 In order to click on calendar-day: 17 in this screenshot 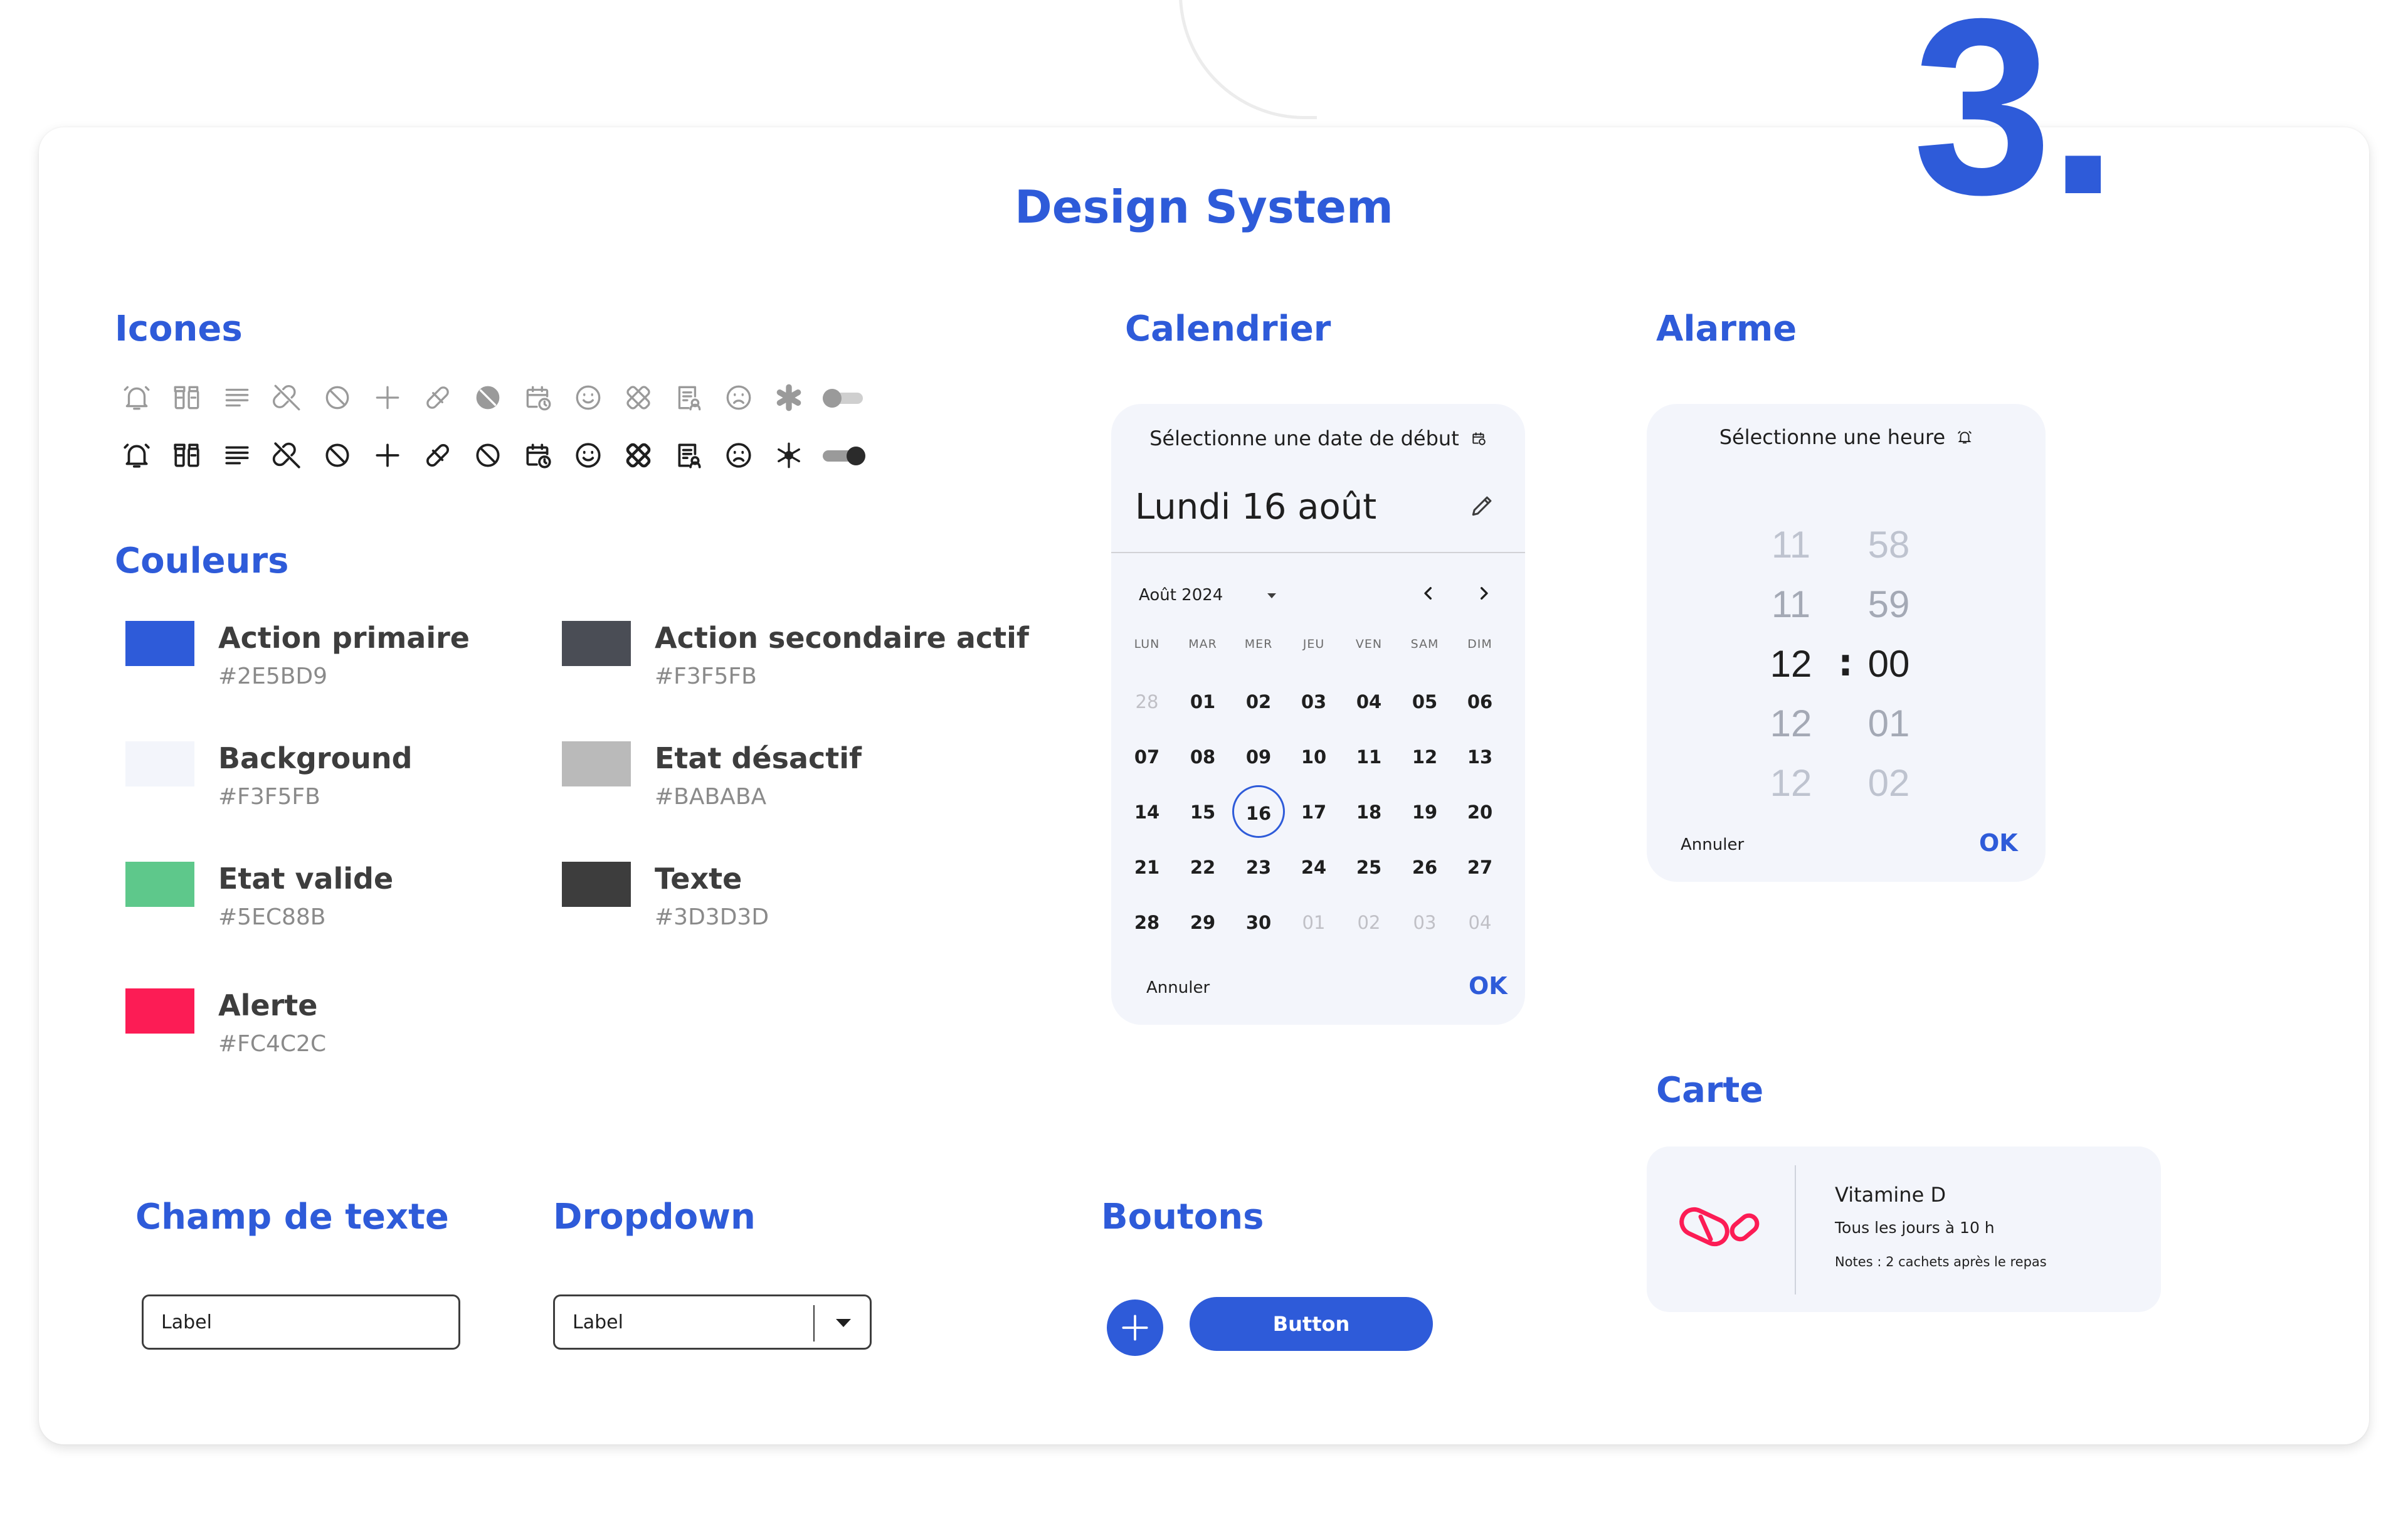, I will do `click(1314, 812)`.